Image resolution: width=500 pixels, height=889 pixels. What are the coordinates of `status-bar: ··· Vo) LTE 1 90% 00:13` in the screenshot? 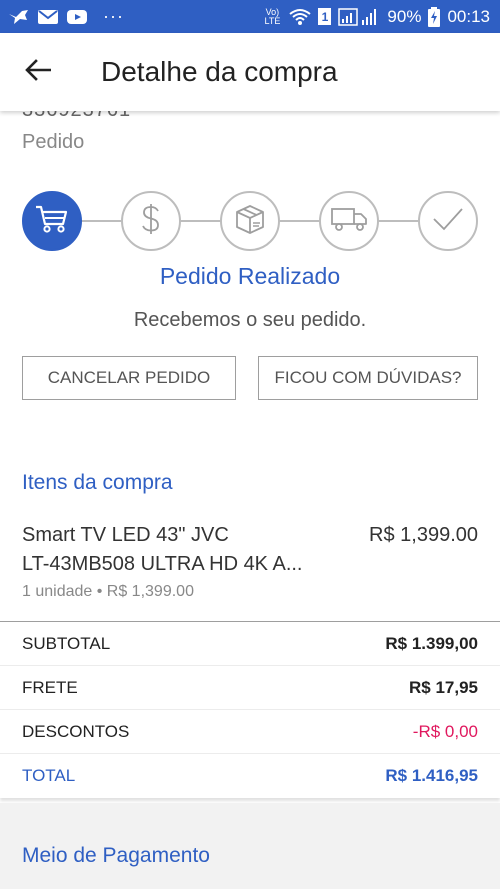 It's located at (250, 16).